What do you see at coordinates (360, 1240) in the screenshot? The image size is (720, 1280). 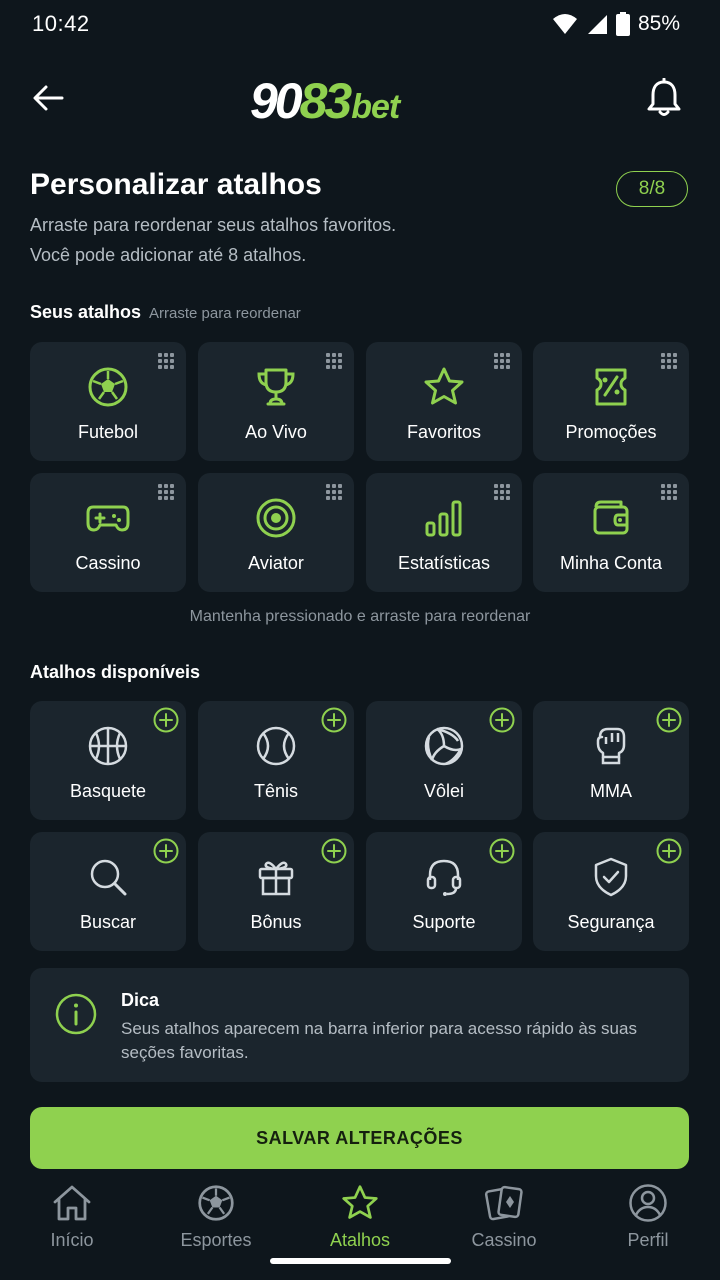 I see `nav-label: Atalhos` at bounding box center [360, 1240].